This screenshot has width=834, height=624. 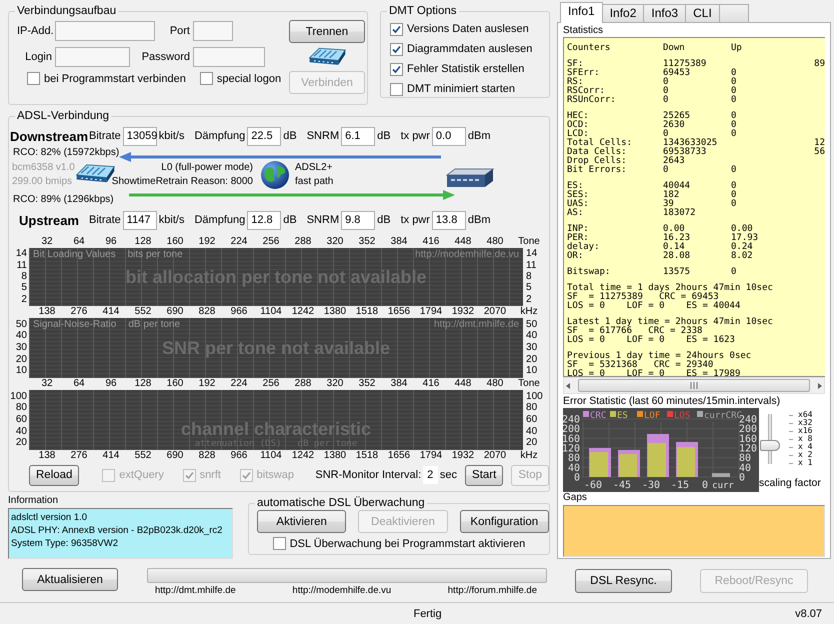 I want to click on stat-label: Bit Errors:, so click(x=597, y=170).